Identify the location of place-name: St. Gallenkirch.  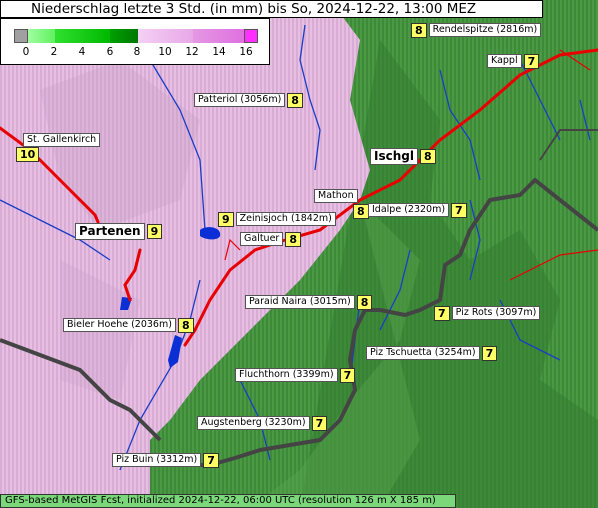
(62, 140).